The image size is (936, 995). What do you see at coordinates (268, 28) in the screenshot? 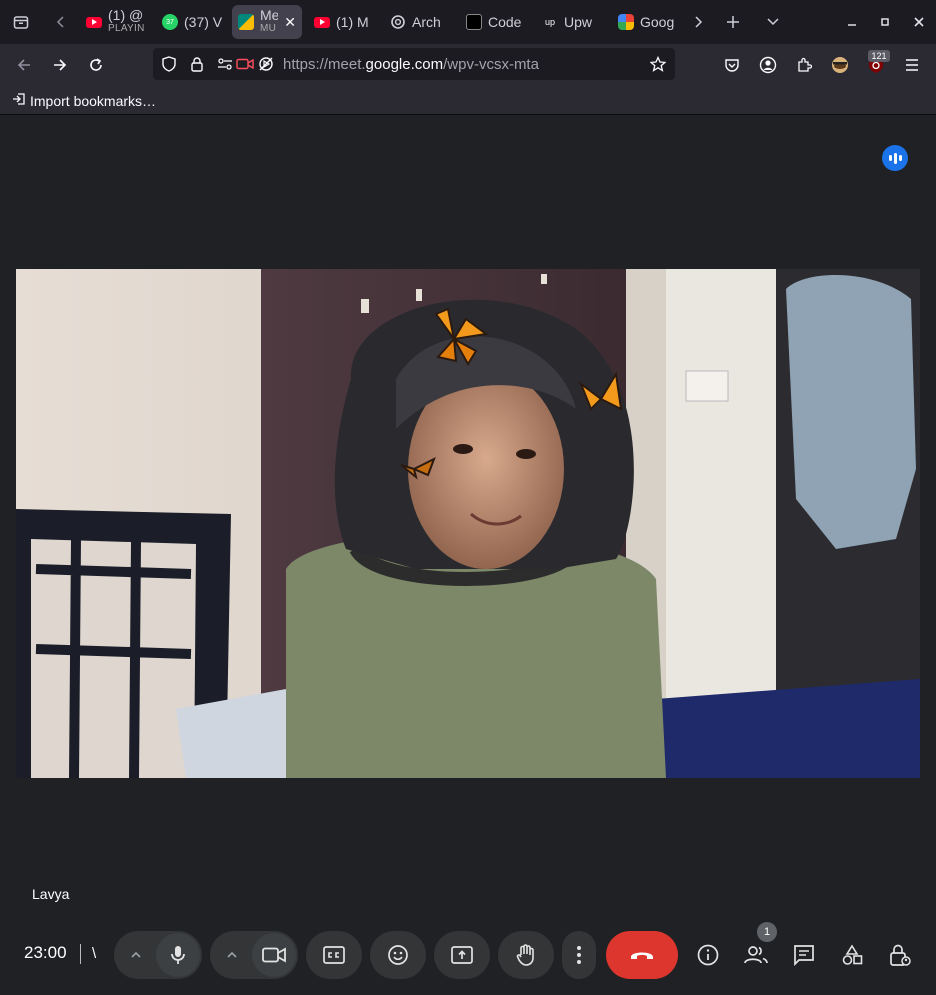
I see `tab-subtitle: MU` at bounding box center [268, 28].